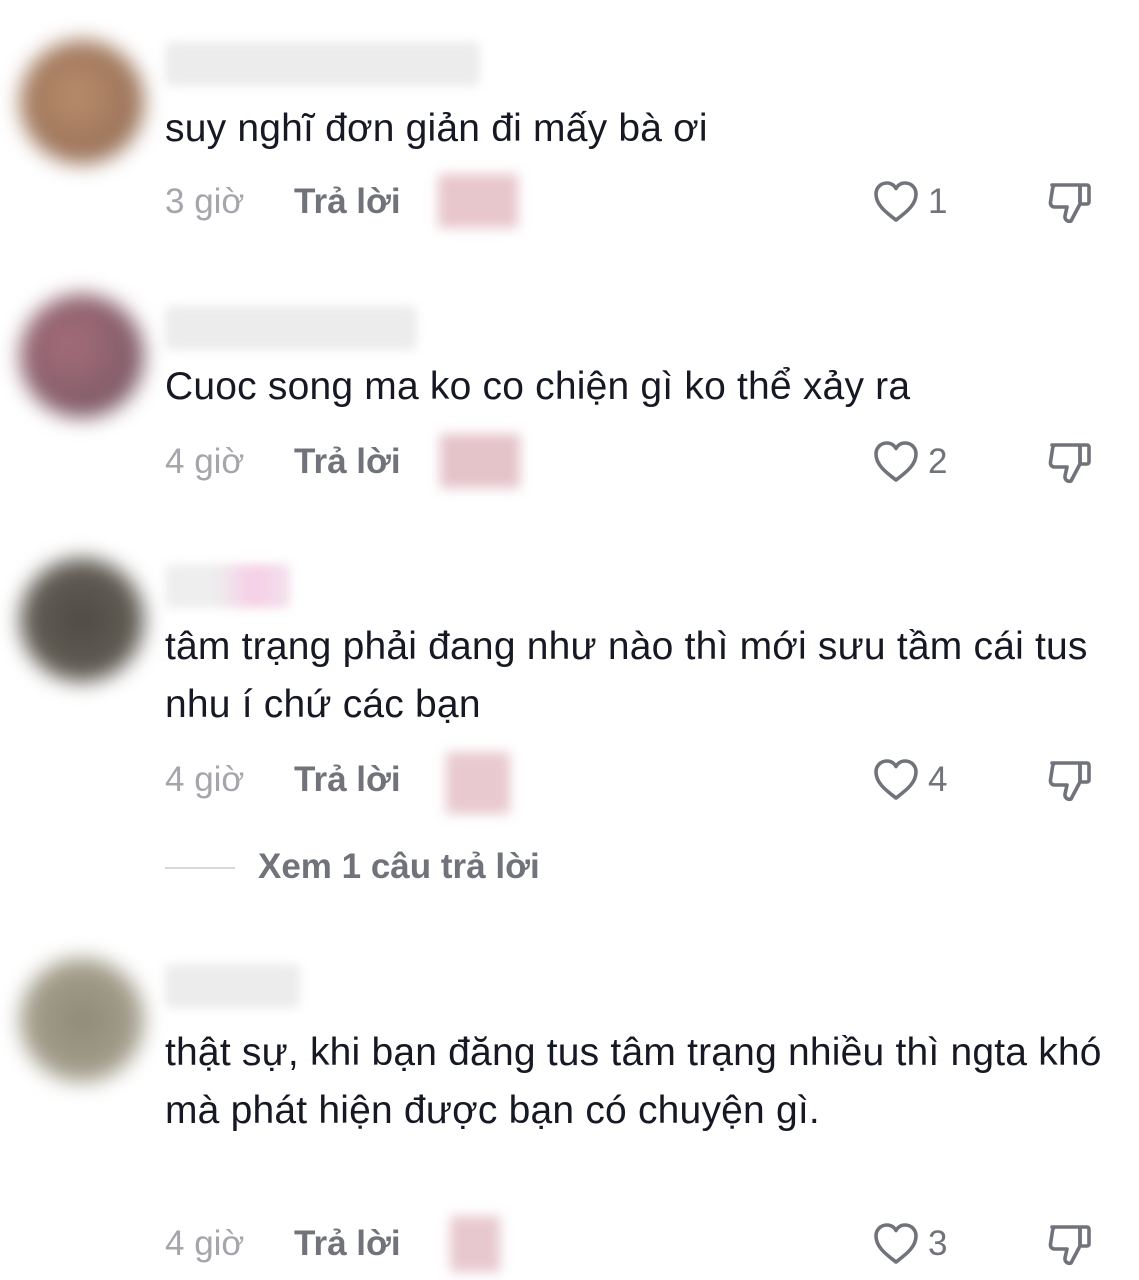 The height and width of the screenshot is (1280, 1139). What do you see at coordinates (569, 462) in the screenshot?
I see `comment-actions: 4 giờ Trả lời 2` at bounding box center [569, 462].